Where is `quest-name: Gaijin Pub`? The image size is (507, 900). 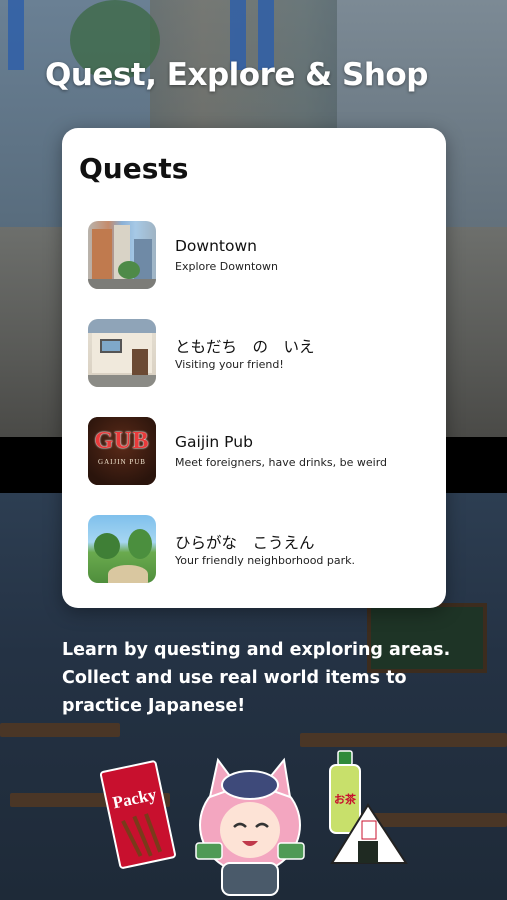 quest-name: Gaijin Pub is located at coordinates (214, 442).